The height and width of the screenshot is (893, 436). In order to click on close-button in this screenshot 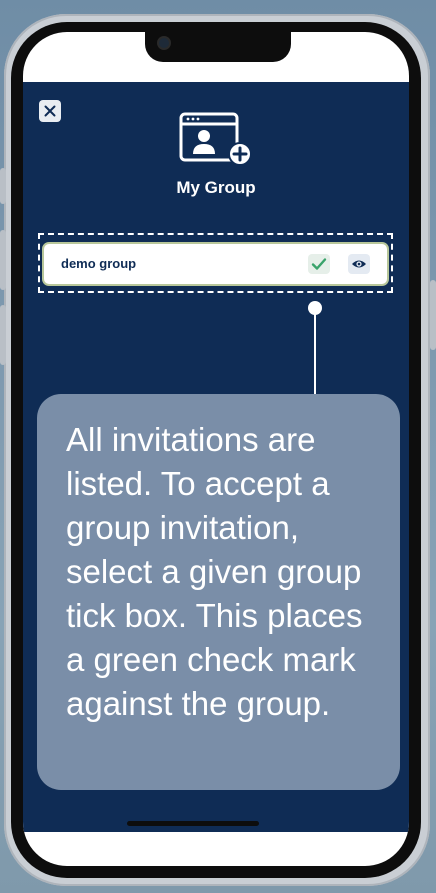, I will do `click(50, 111)`.